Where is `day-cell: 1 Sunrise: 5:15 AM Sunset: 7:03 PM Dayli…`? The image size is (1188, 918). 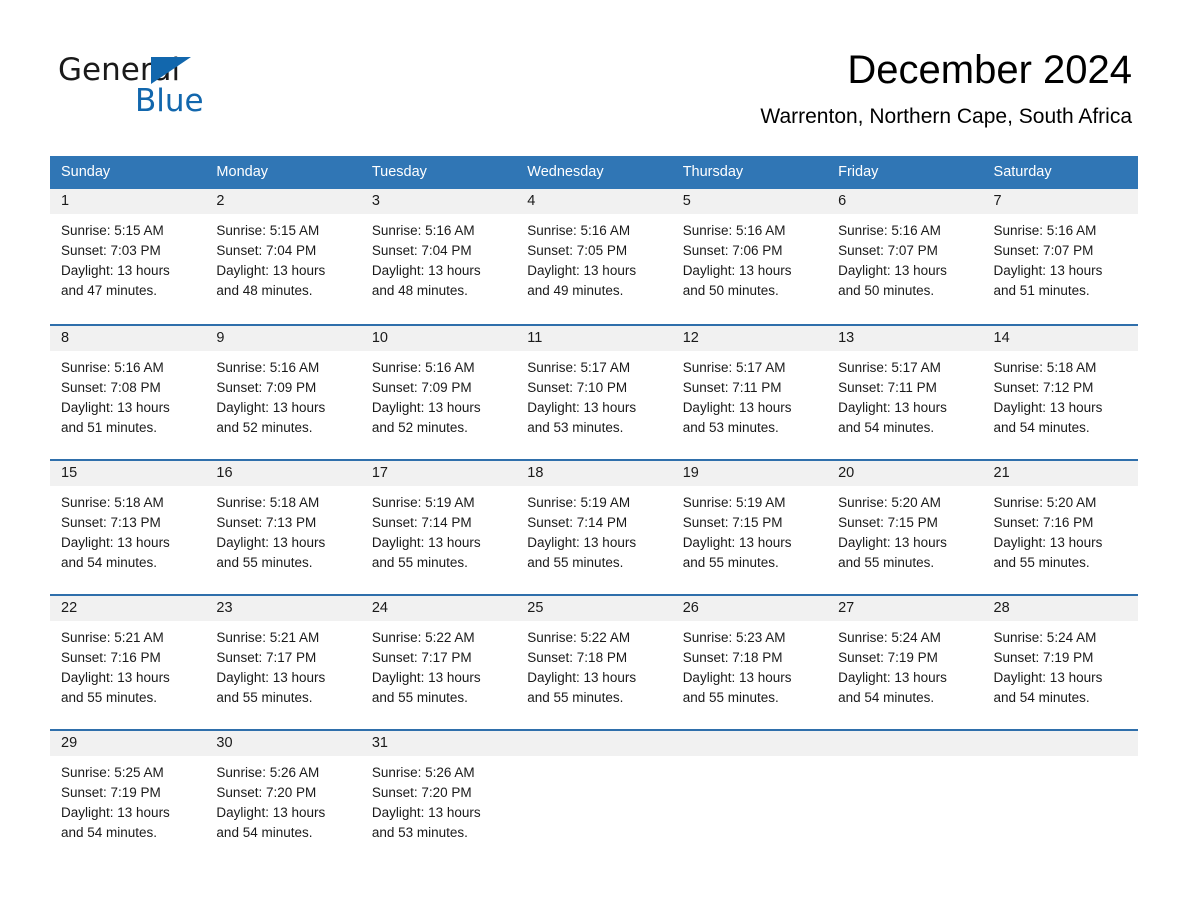
day-cell: 1 Sunrise: 5:15 AM Sunset: 7:03 PM Dayli… is located at coordinates (128, 256).